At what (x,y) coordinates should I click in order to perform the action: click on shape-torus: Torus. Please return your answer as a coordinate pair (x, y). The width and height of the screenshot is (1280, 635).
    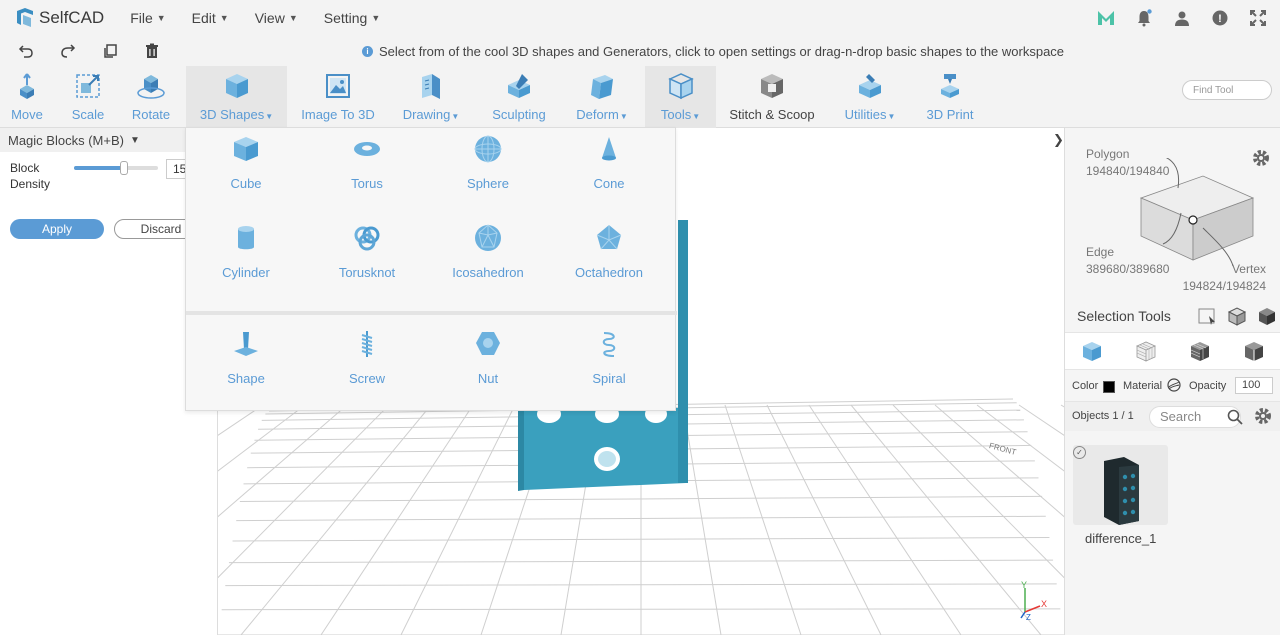
    Looking at the image, I should click on (367, 162).